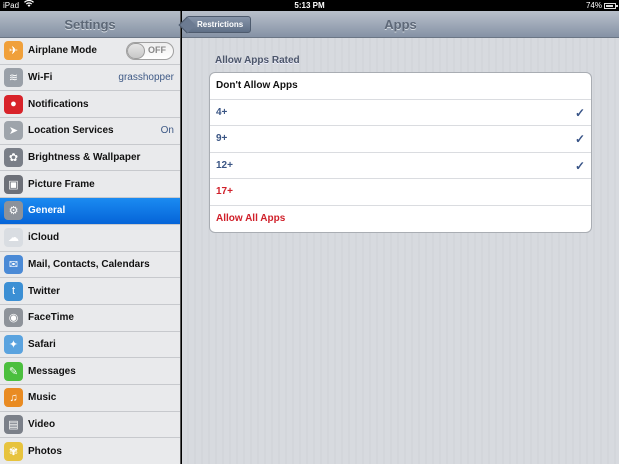  What do you see at coordinates (222, 112) in the screenshot?
I see `rating-option-label: 4+` at bounding box center [222, 112].